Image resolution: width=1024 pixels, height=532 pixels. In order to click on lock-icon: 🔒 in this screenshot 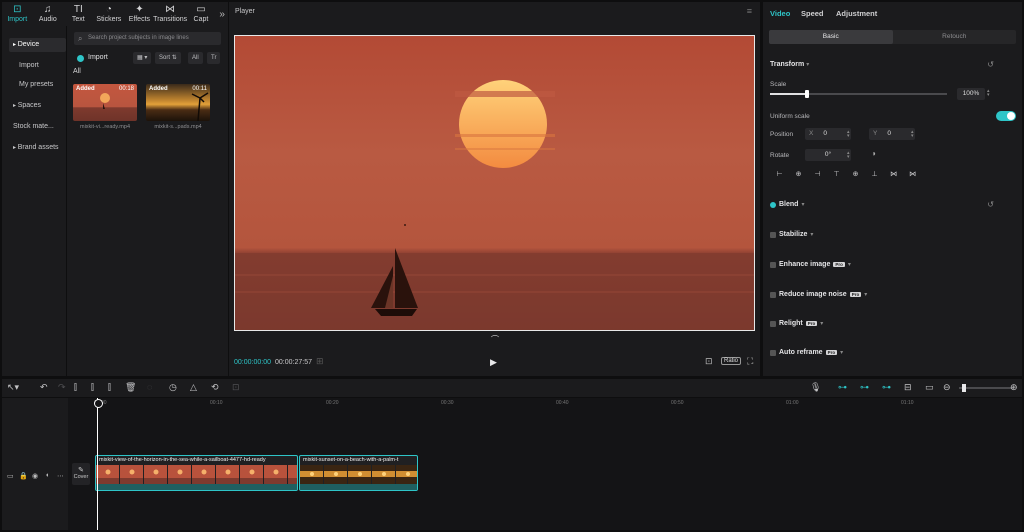, I will do `click(23, 476)`.